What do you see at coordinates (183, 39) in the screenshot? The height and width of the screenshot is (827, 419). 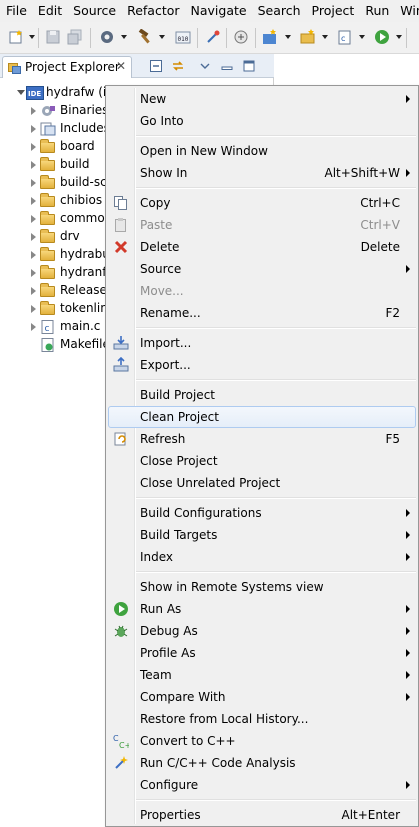 I see `svg-text: 010` at bounding box center [183, 39].